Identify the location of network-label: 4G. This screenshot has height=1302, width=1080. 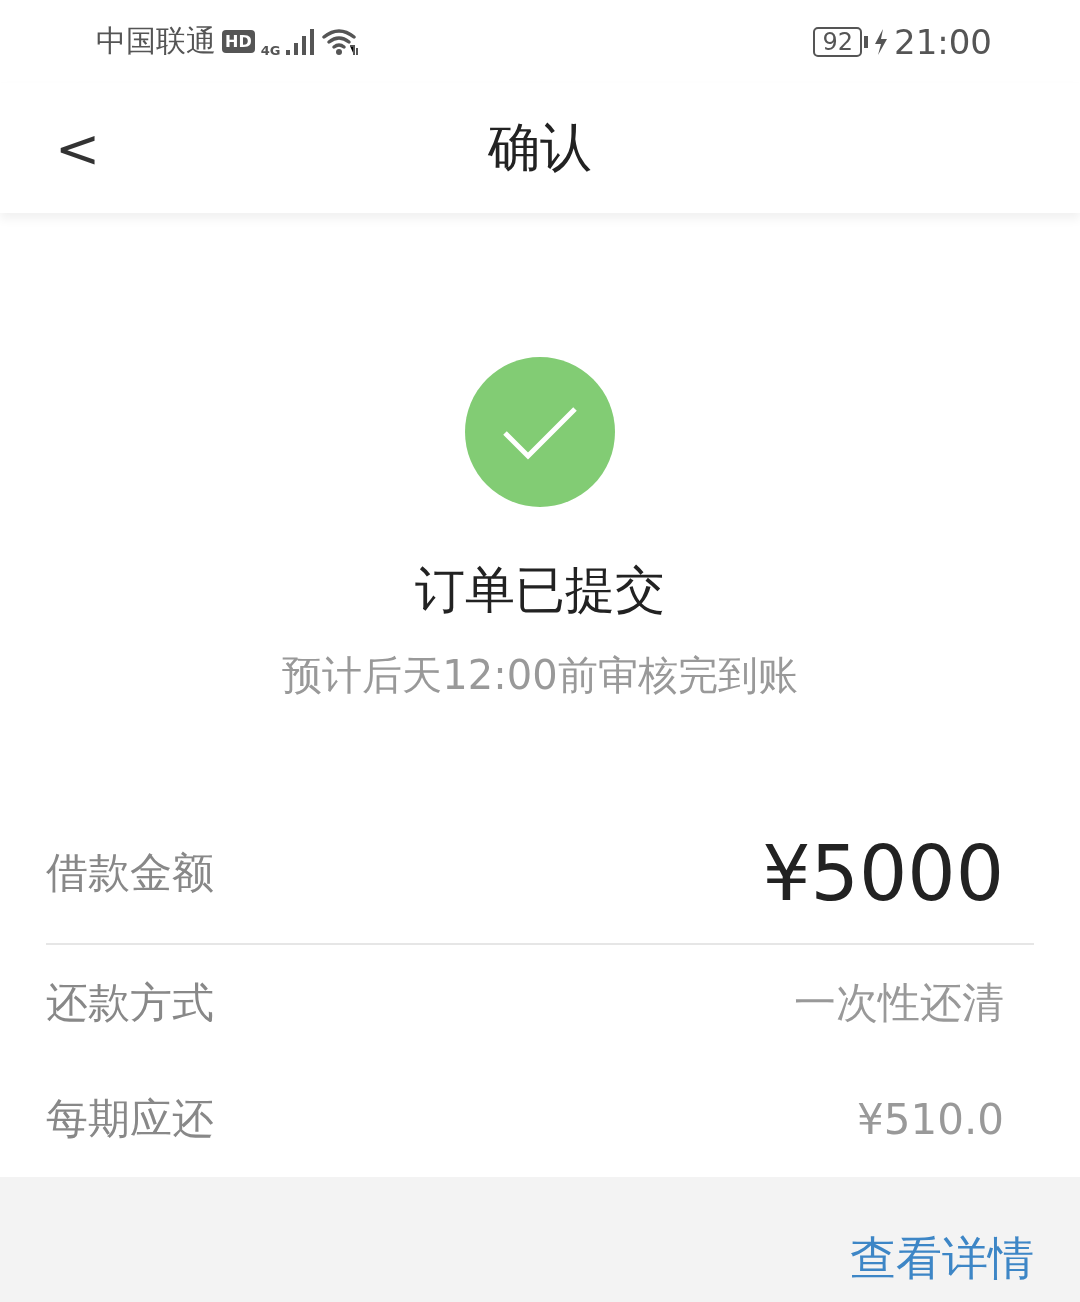
(270, 51).